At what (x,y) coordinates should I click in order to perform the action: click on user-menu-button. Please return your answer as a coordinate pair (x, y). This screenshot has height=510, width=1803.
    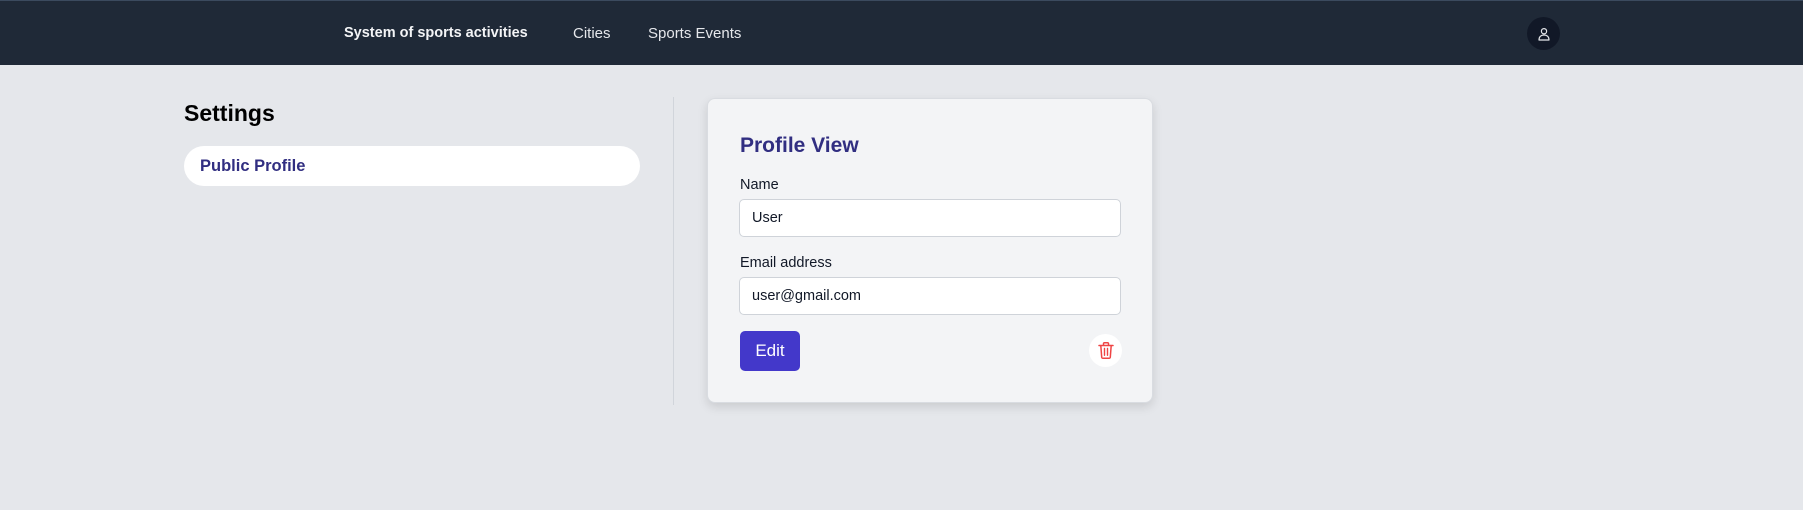
    Looking at the image, I should click on (1543, 33).